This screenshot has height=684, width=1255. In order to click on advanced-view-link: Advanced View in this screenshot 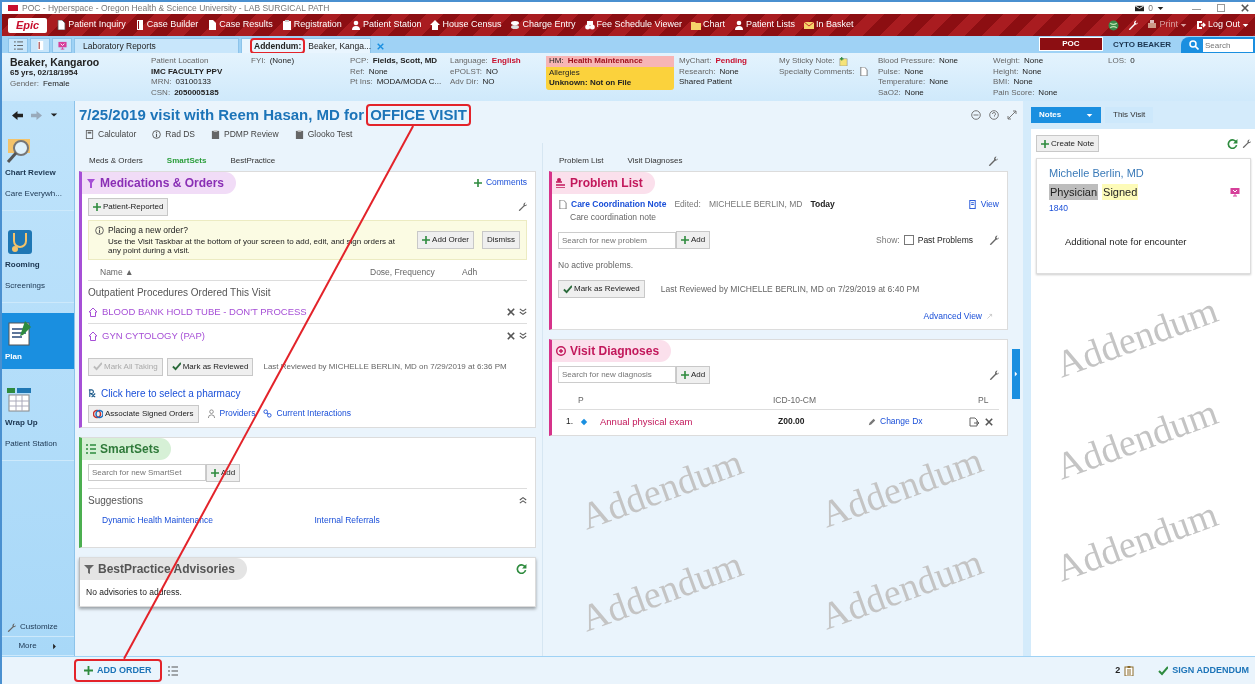, I will do `click(958, 316)`.